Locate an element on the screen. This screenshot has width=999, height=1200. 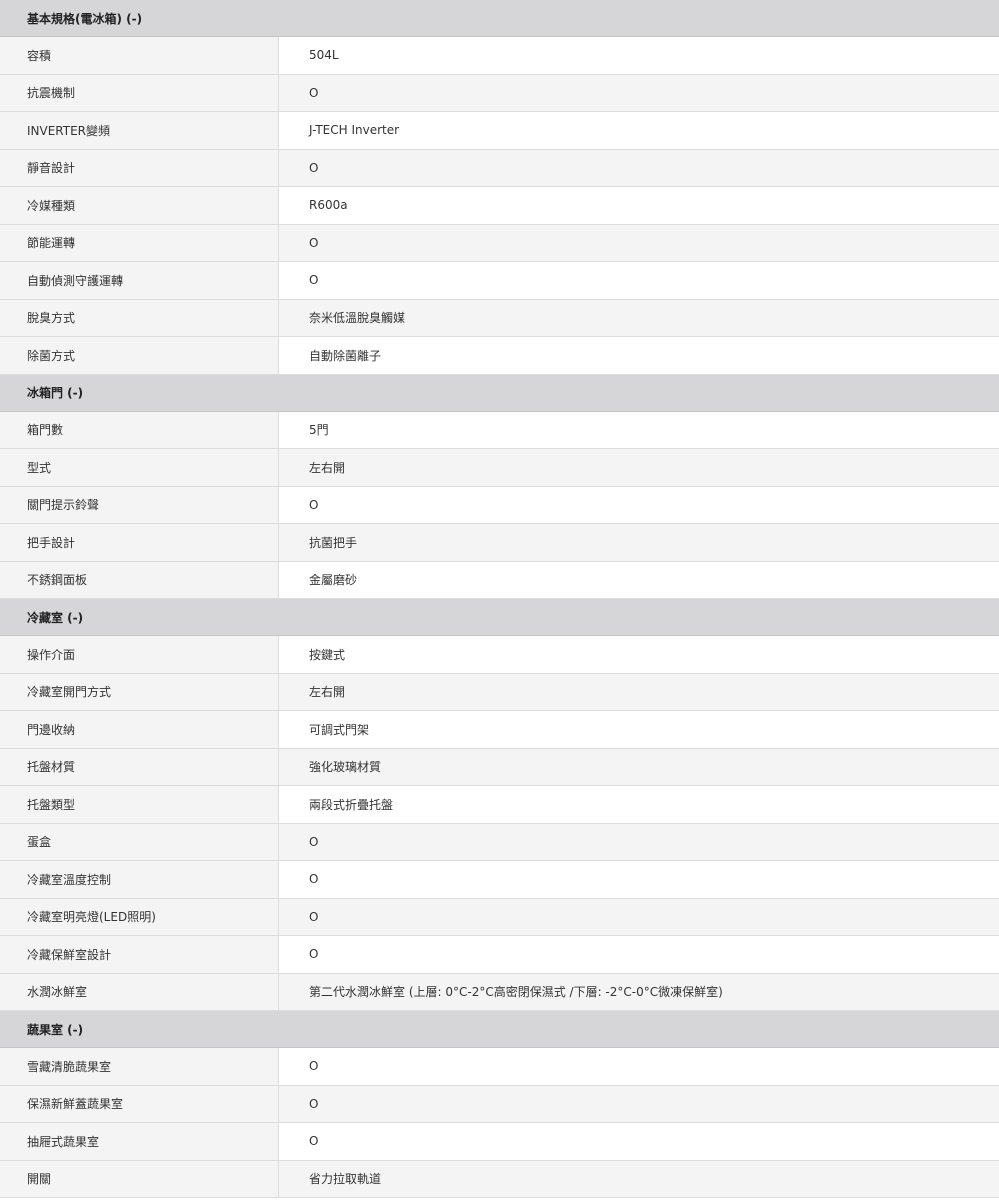
spec-label: 雪藏清脆蔬果室 is located at coordinates (139, 1066).